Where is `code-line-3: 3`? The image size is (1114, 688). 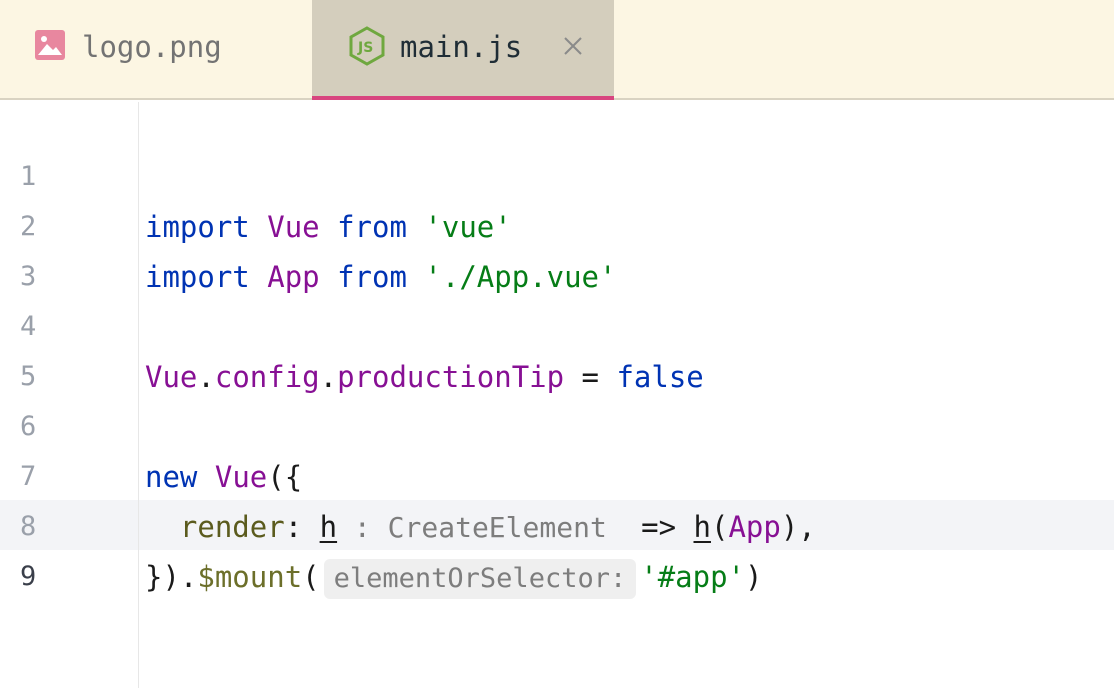 code-line-3: 3 is located at coordinates (557, 247).